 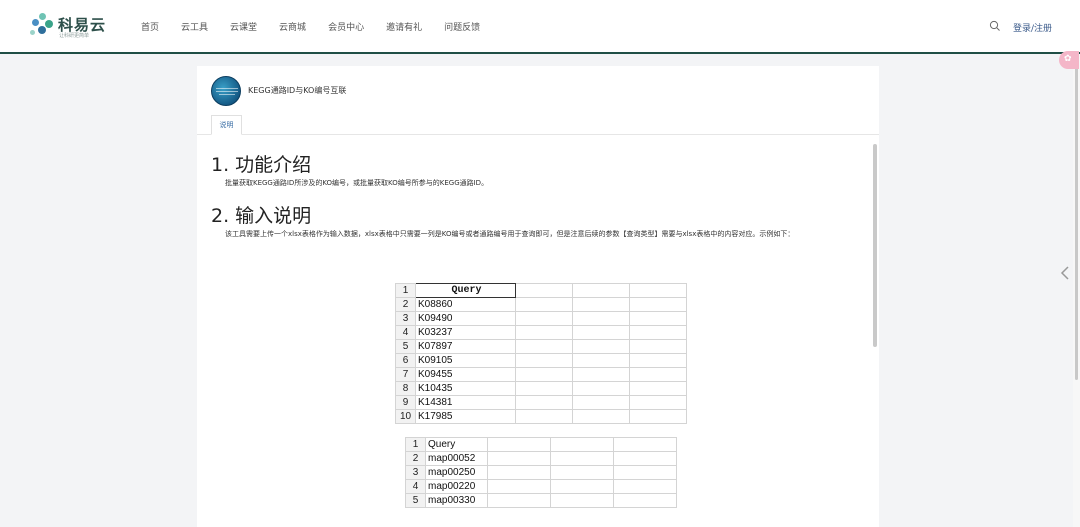 What do you see at coordinates (405, 388) in the screenshot?
I see `row-number: 8` at bounding box center [405, 388].